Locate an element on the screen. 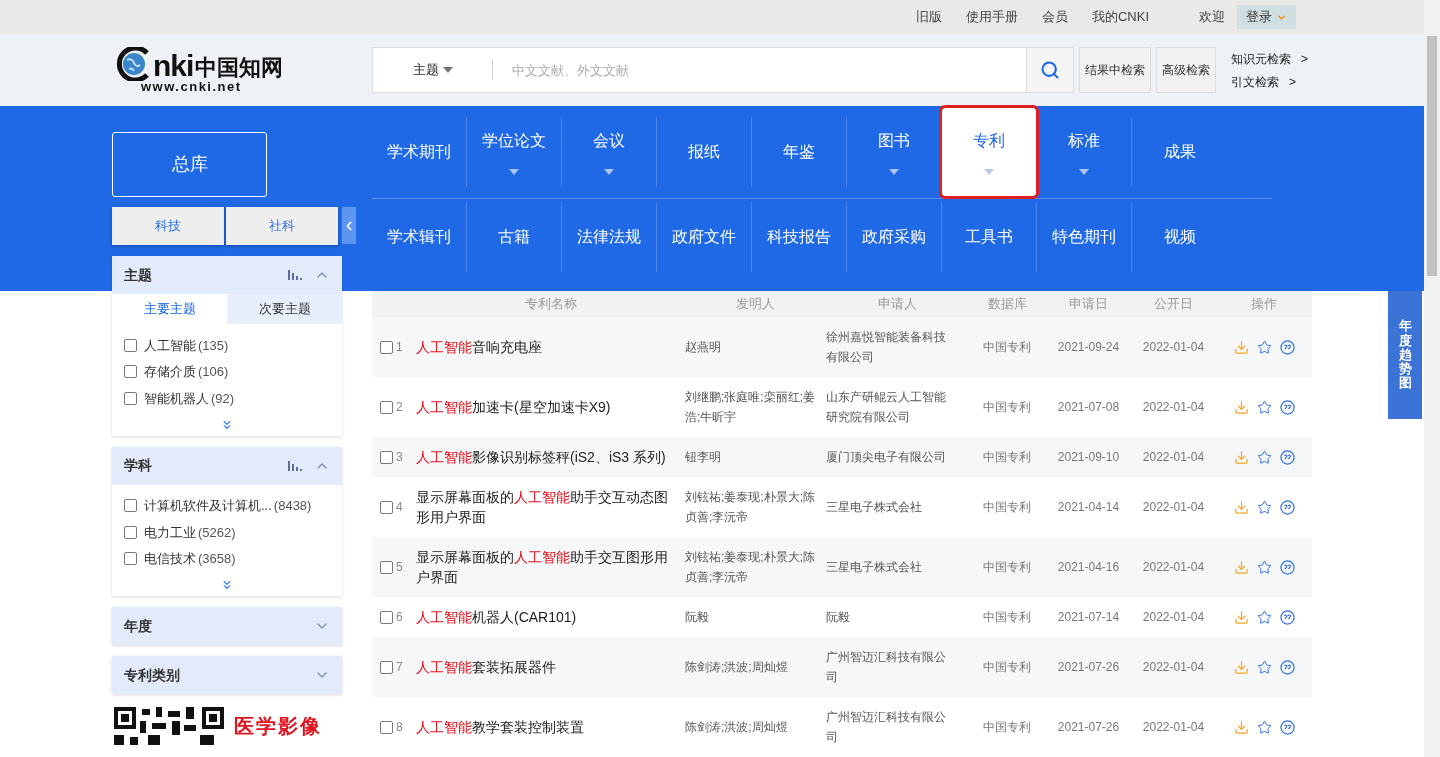  trend-chart-tab: 年度趋势图 is located at coordinates (1405, 355).